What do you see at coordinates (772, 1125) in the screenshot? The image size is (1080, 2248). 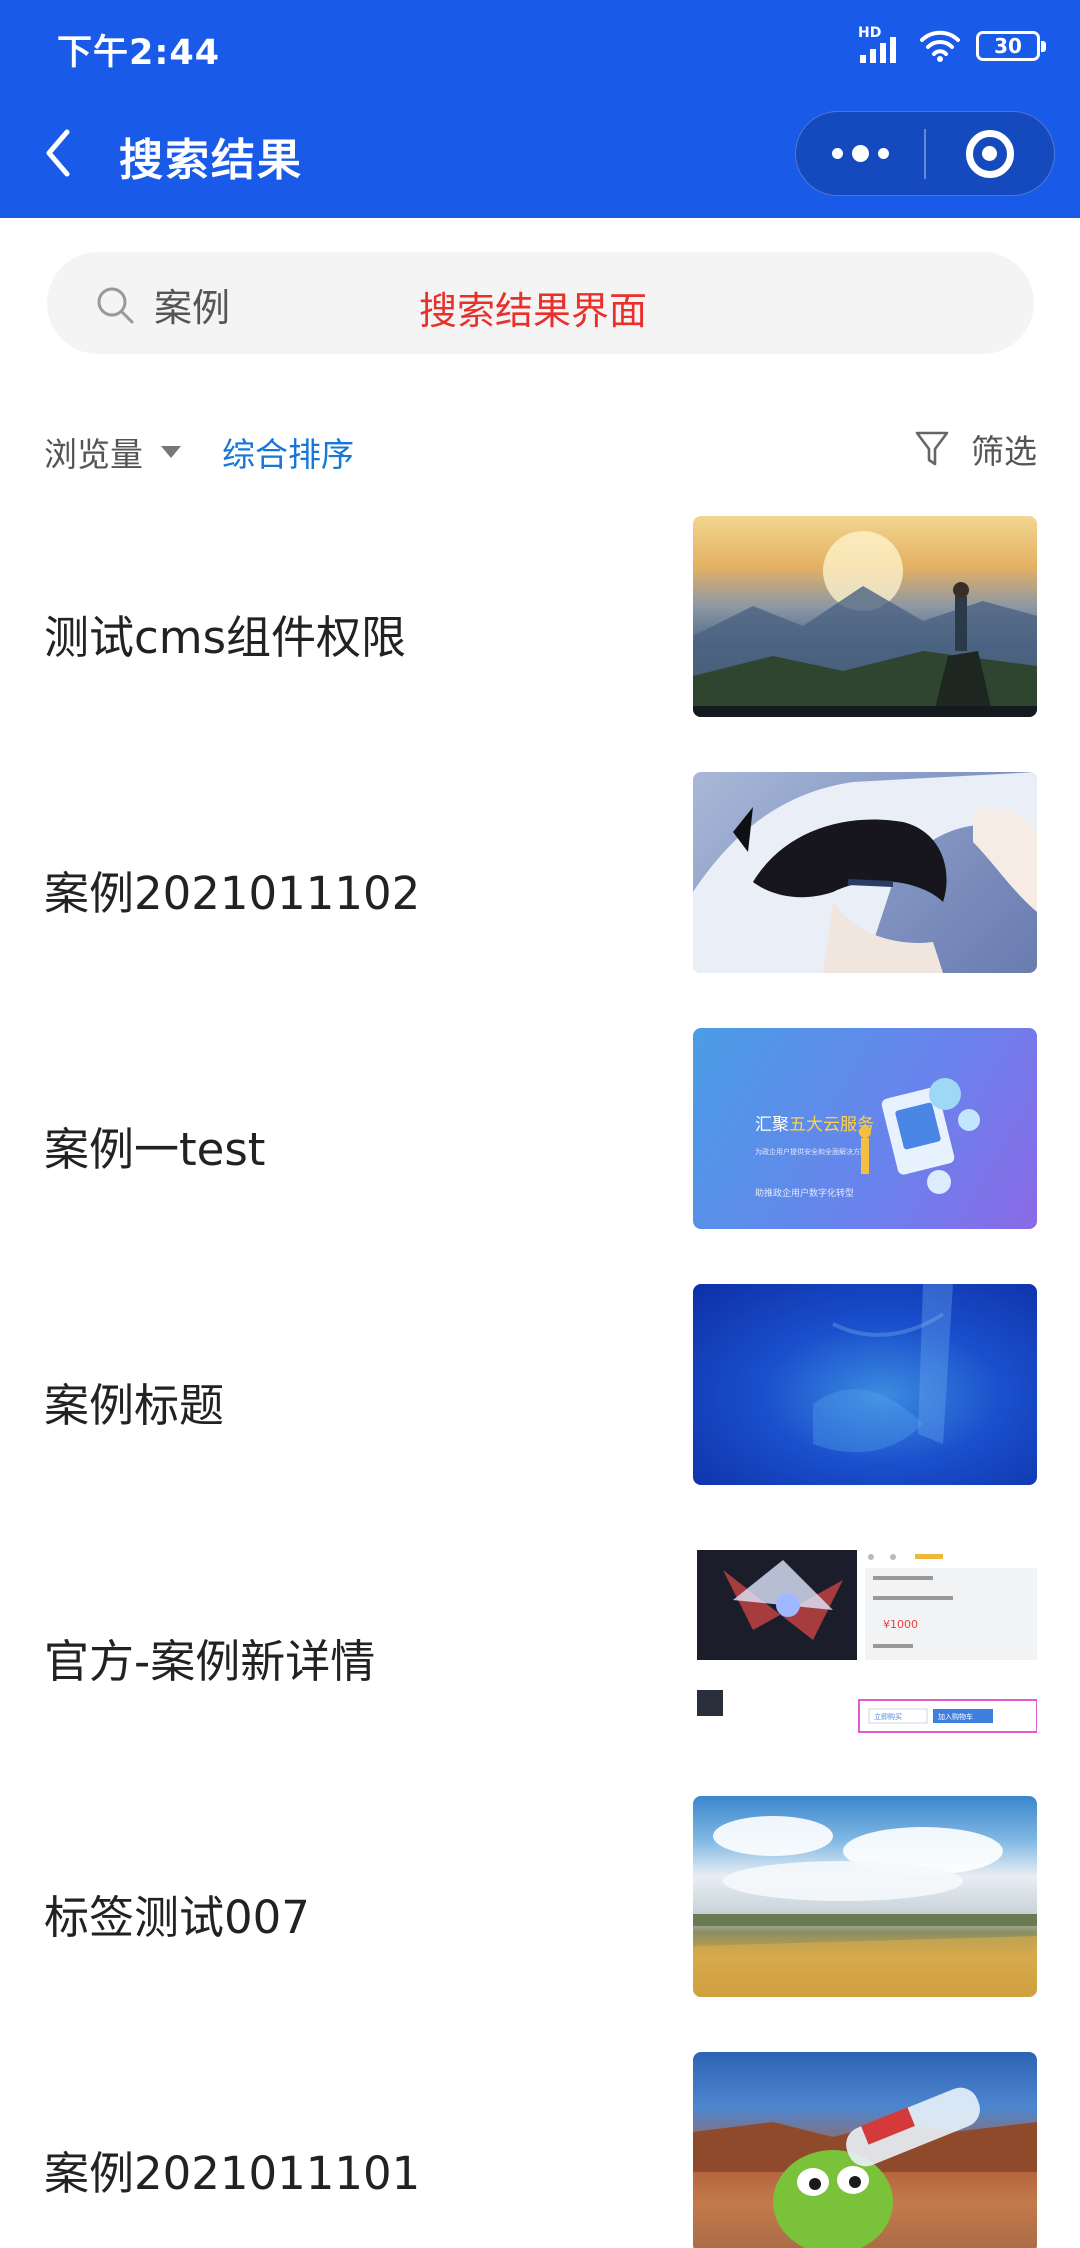 I see `service-brand: 汇聚` at bounding box center [772, 1125].